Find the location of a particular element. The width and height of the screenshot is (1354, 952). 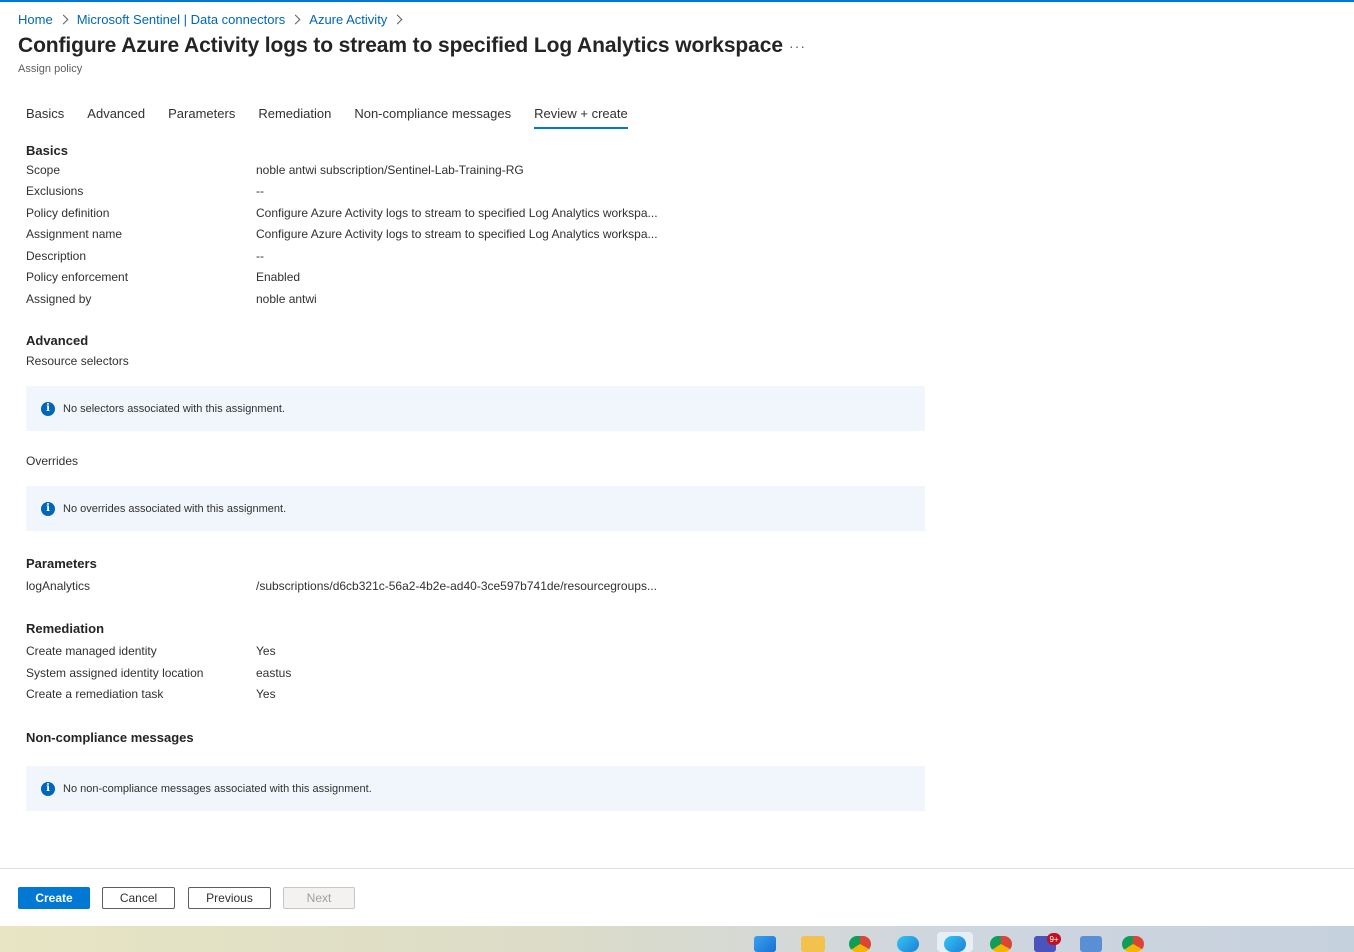

row-label: Assignment name is located at coordinates (74, 234).